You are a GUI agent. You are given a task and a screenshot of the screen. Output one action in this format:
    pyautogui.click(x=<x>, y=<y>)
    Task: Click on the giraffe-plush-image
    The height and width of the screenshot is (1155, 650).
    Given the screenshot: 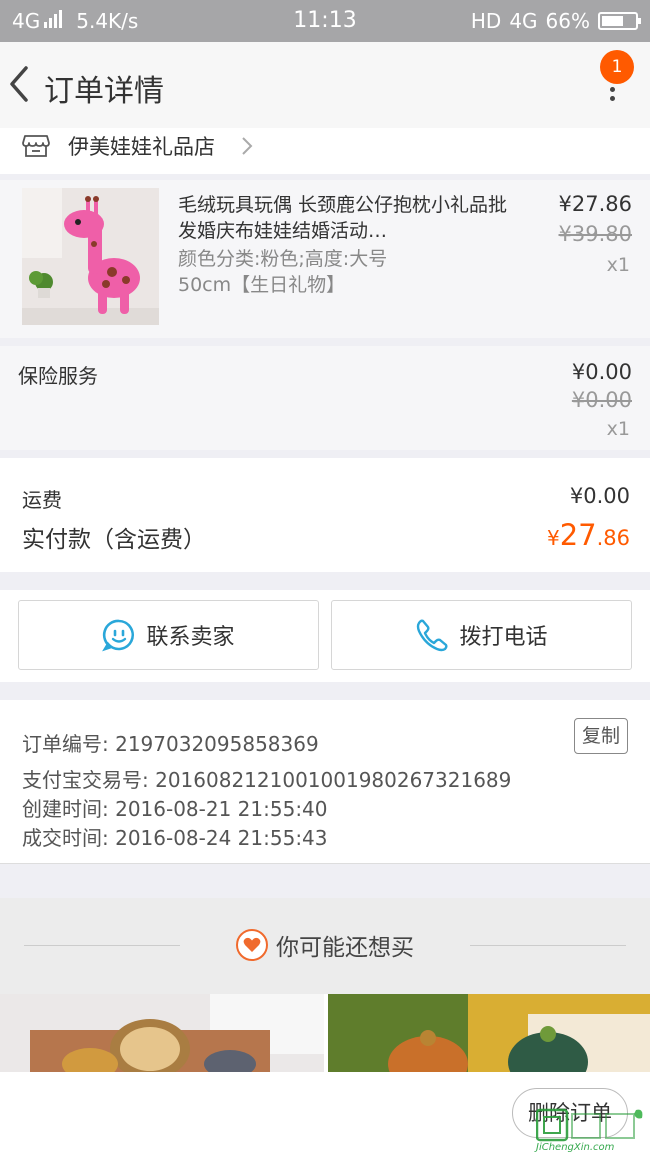 What is the action you would take?
    pyautogui.click(x=90, y=256)
    